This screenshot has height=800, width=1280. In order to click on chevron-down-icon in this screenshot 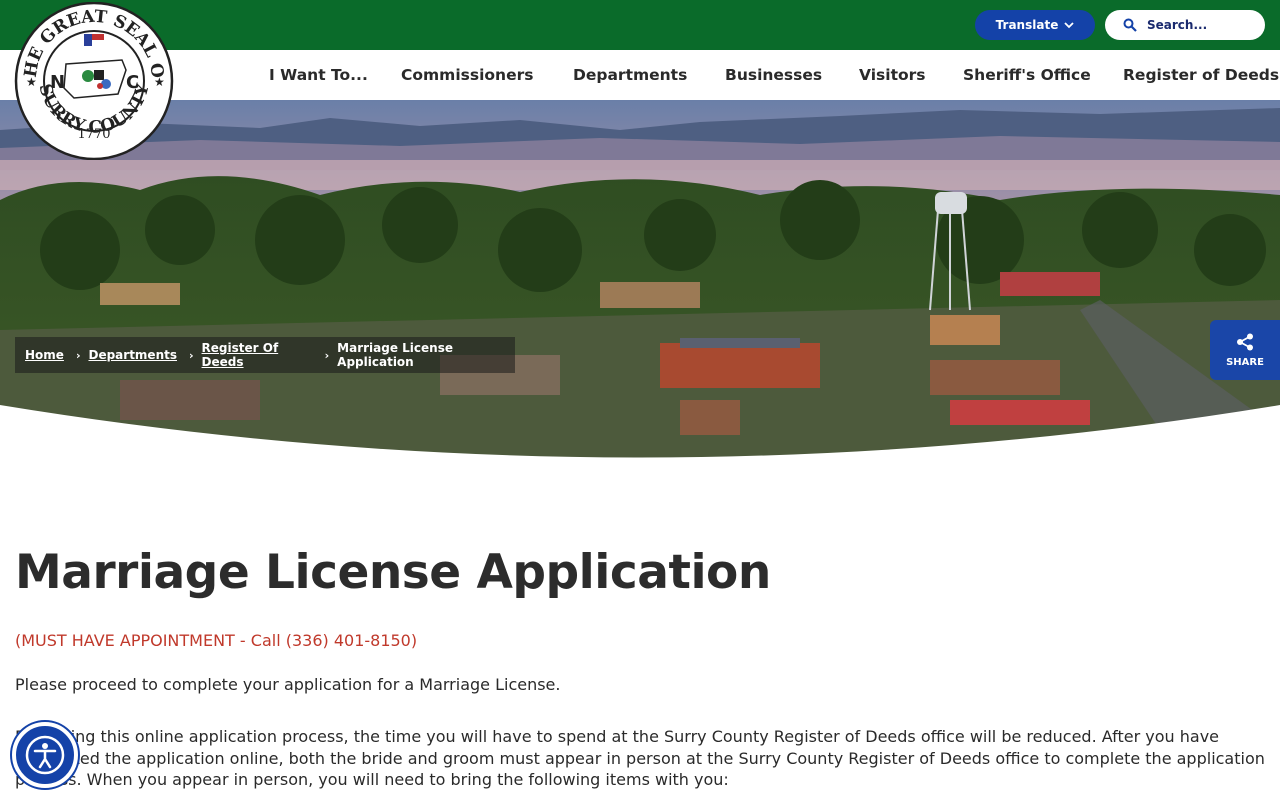, I will do `click(1069, 25)`.